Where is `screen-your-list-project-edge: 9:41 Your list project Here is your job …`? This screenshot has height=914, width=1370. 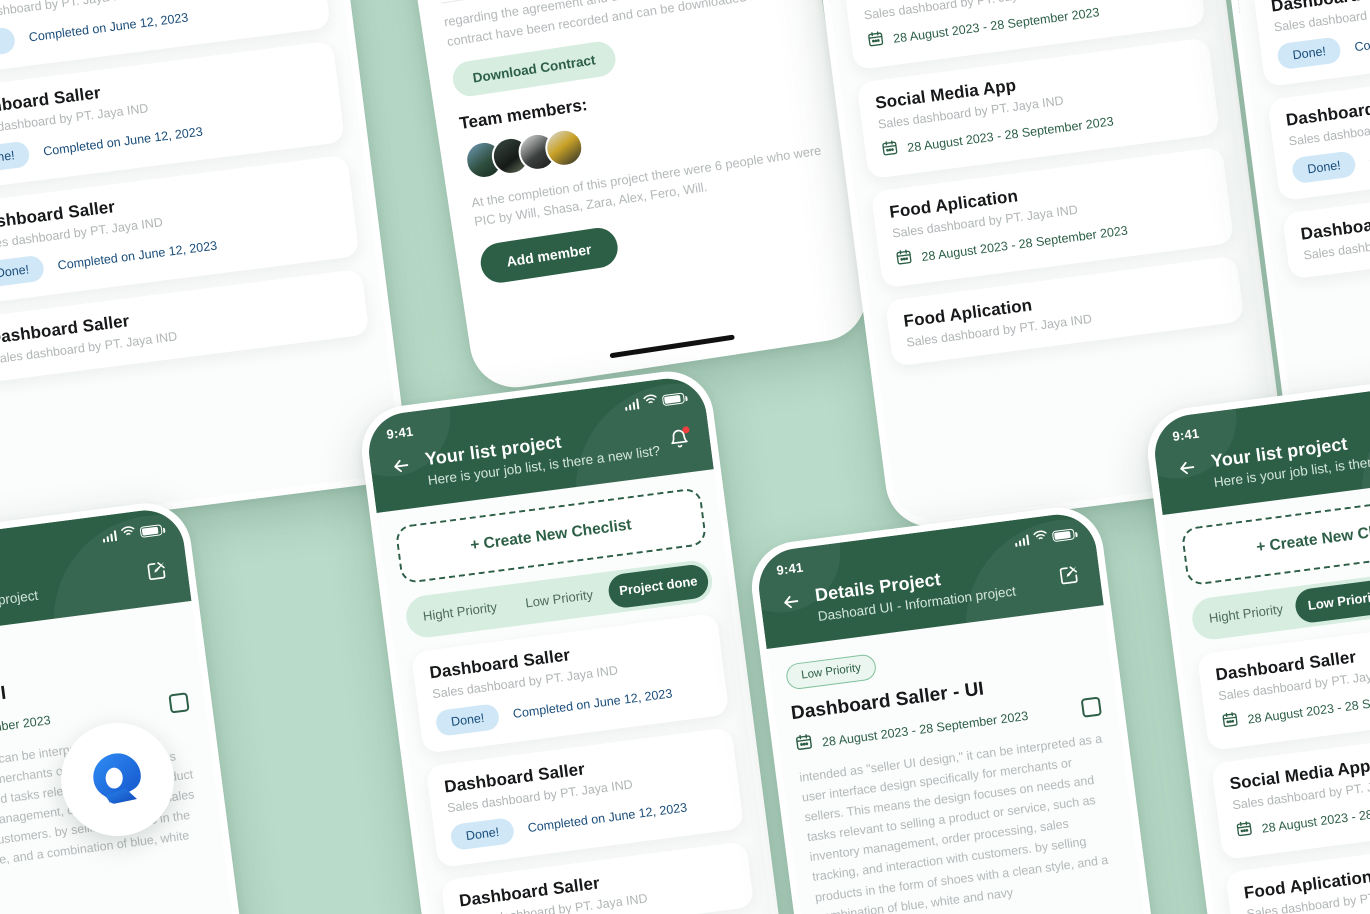
screen-your-list-project-edge: 9:41 Your list project Here is your job … is located at coordinates (1260, 644).